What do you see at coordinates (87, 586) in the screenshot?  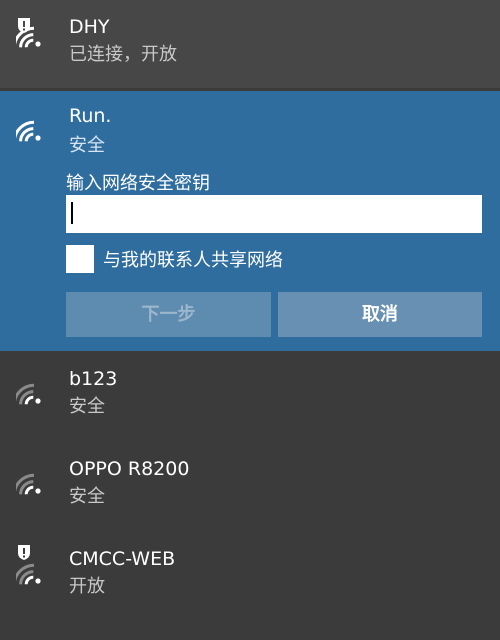 I see `network-status: 开放` at bounding box center [87, 586].